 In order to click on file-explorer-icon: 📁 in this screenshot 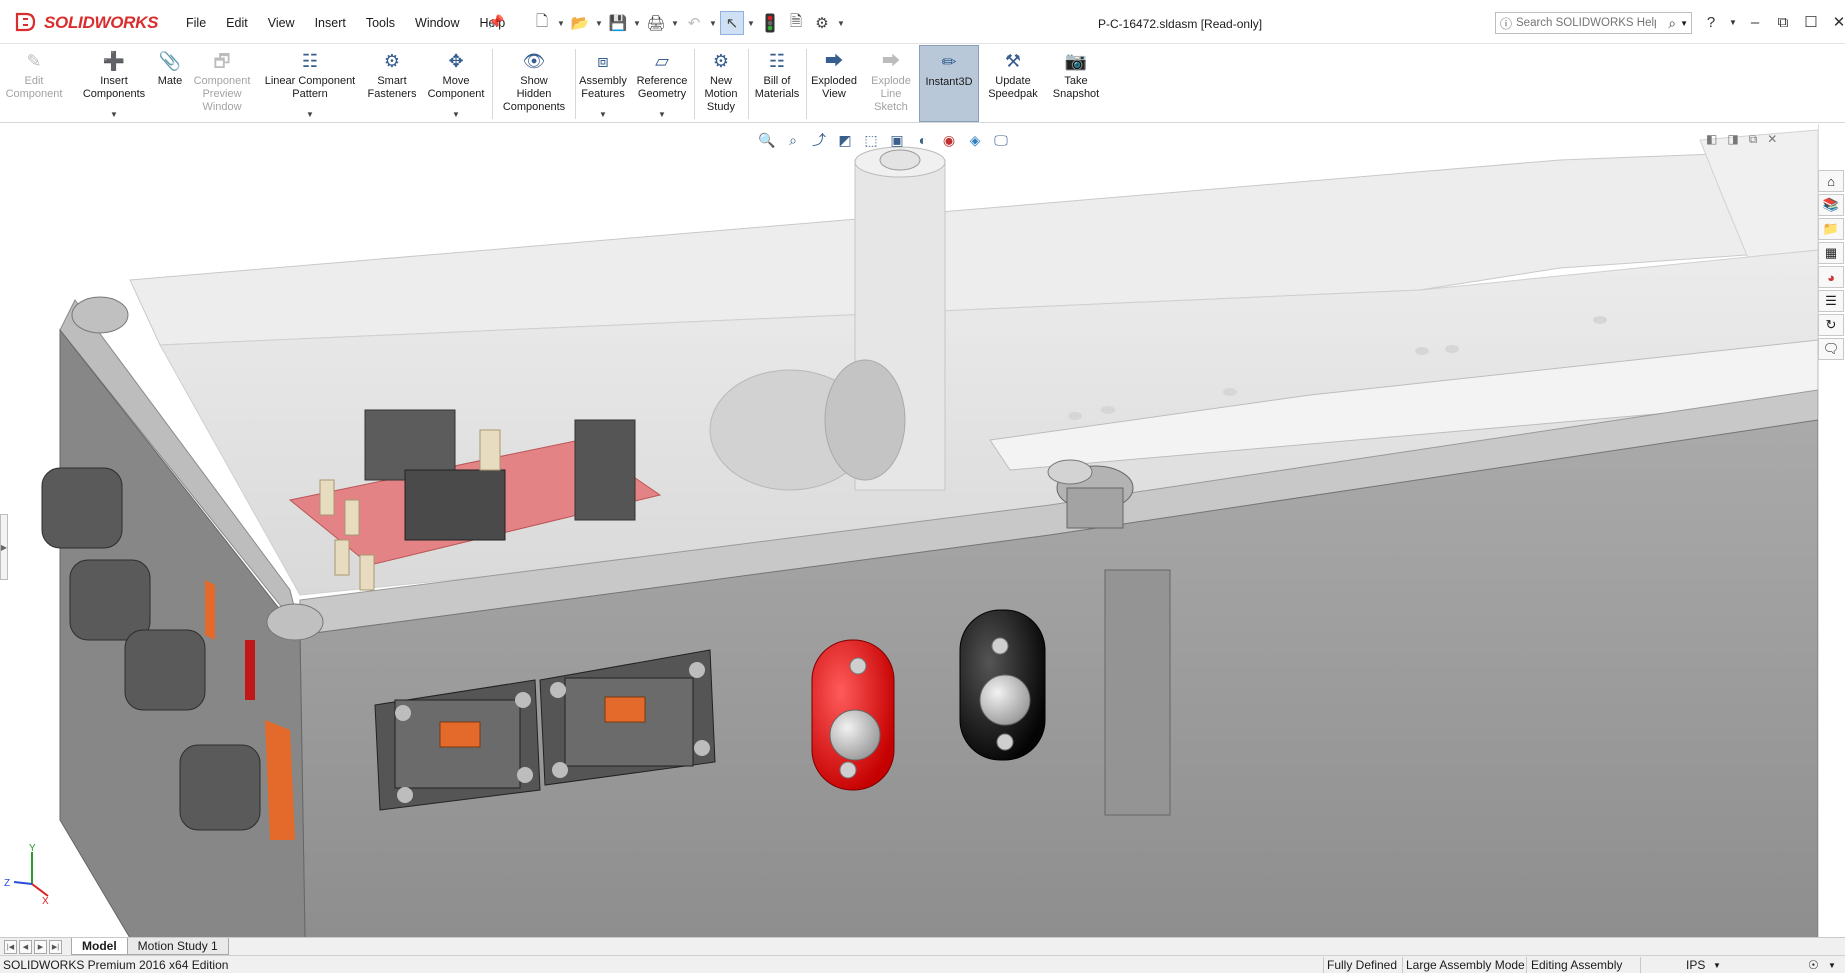, I will do `click(1831, 229)`.